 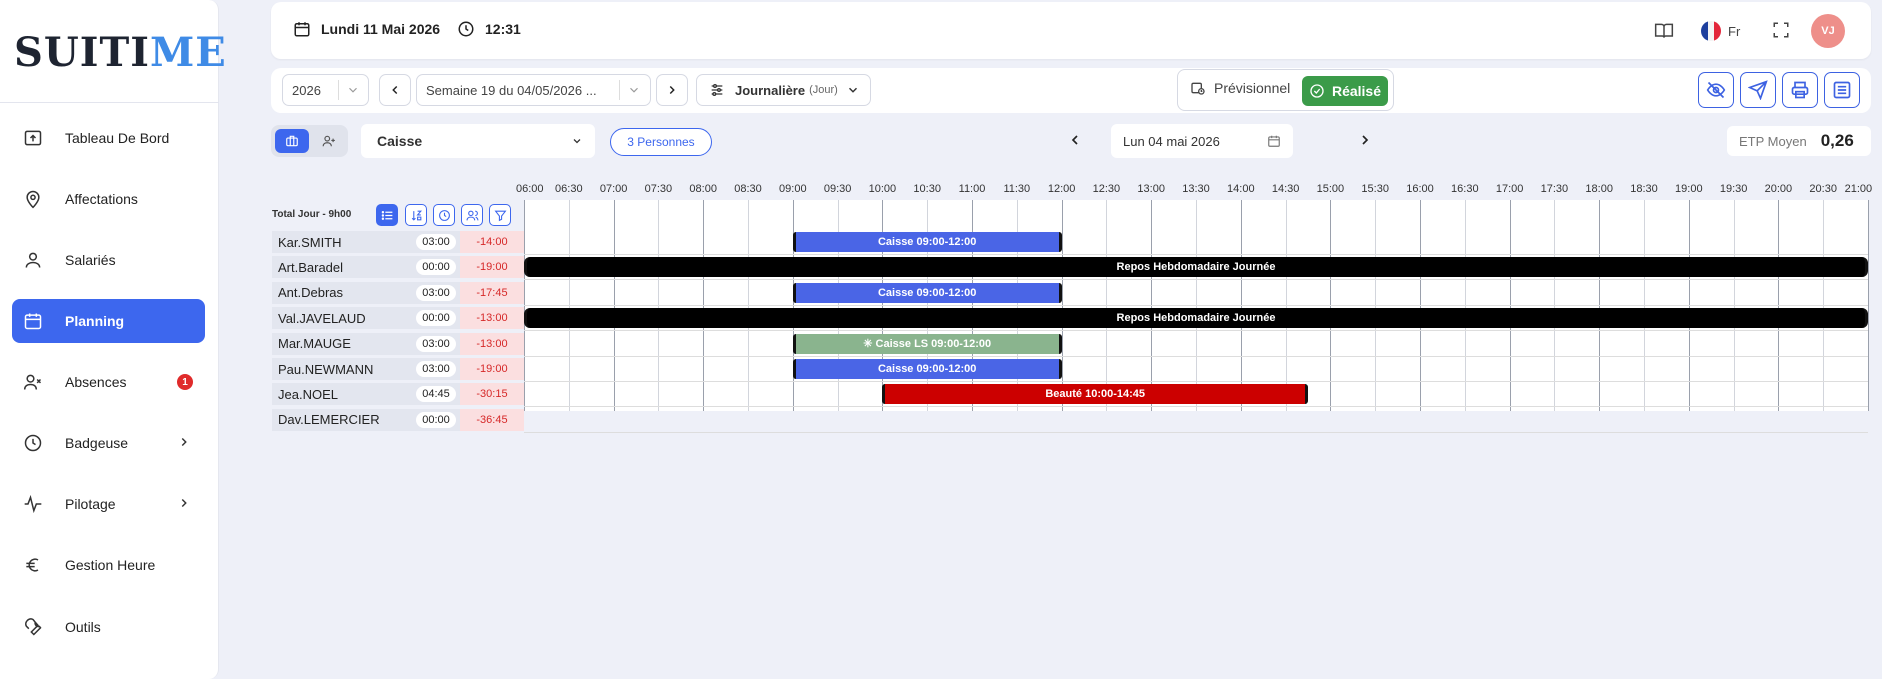 What do you see at coordinates (33, 260) in the screenshot?
I see `user-icon` at bounding box center [33, 260].